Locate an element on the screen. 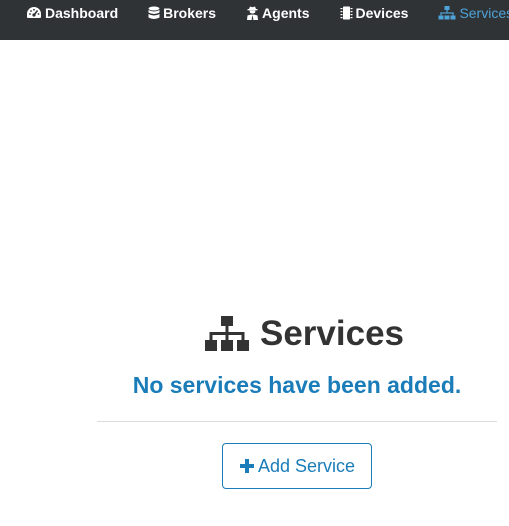 The image size is (509, 526). nav-item-brokers: Brokers is located at coordinates (182, 13).